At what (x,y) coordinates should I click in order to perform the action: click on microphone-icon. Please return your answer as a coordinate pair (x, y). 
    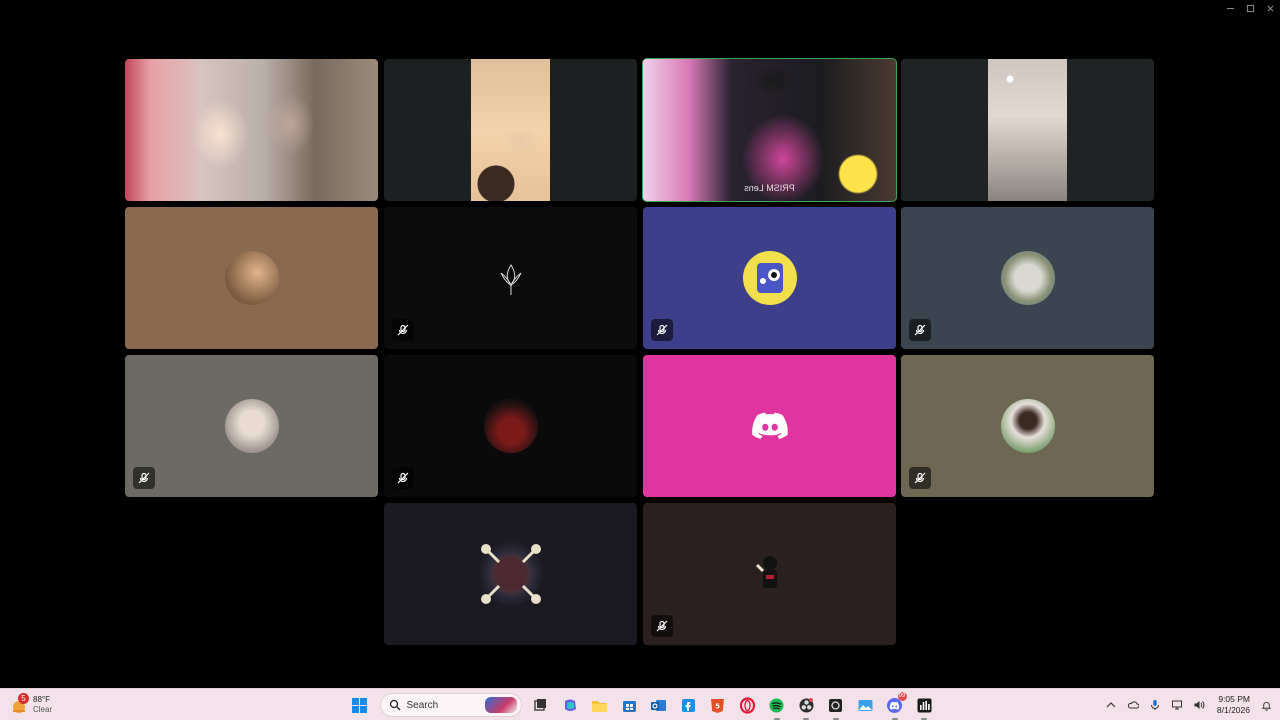
    Looking at the image, I should click on (1155, 705).